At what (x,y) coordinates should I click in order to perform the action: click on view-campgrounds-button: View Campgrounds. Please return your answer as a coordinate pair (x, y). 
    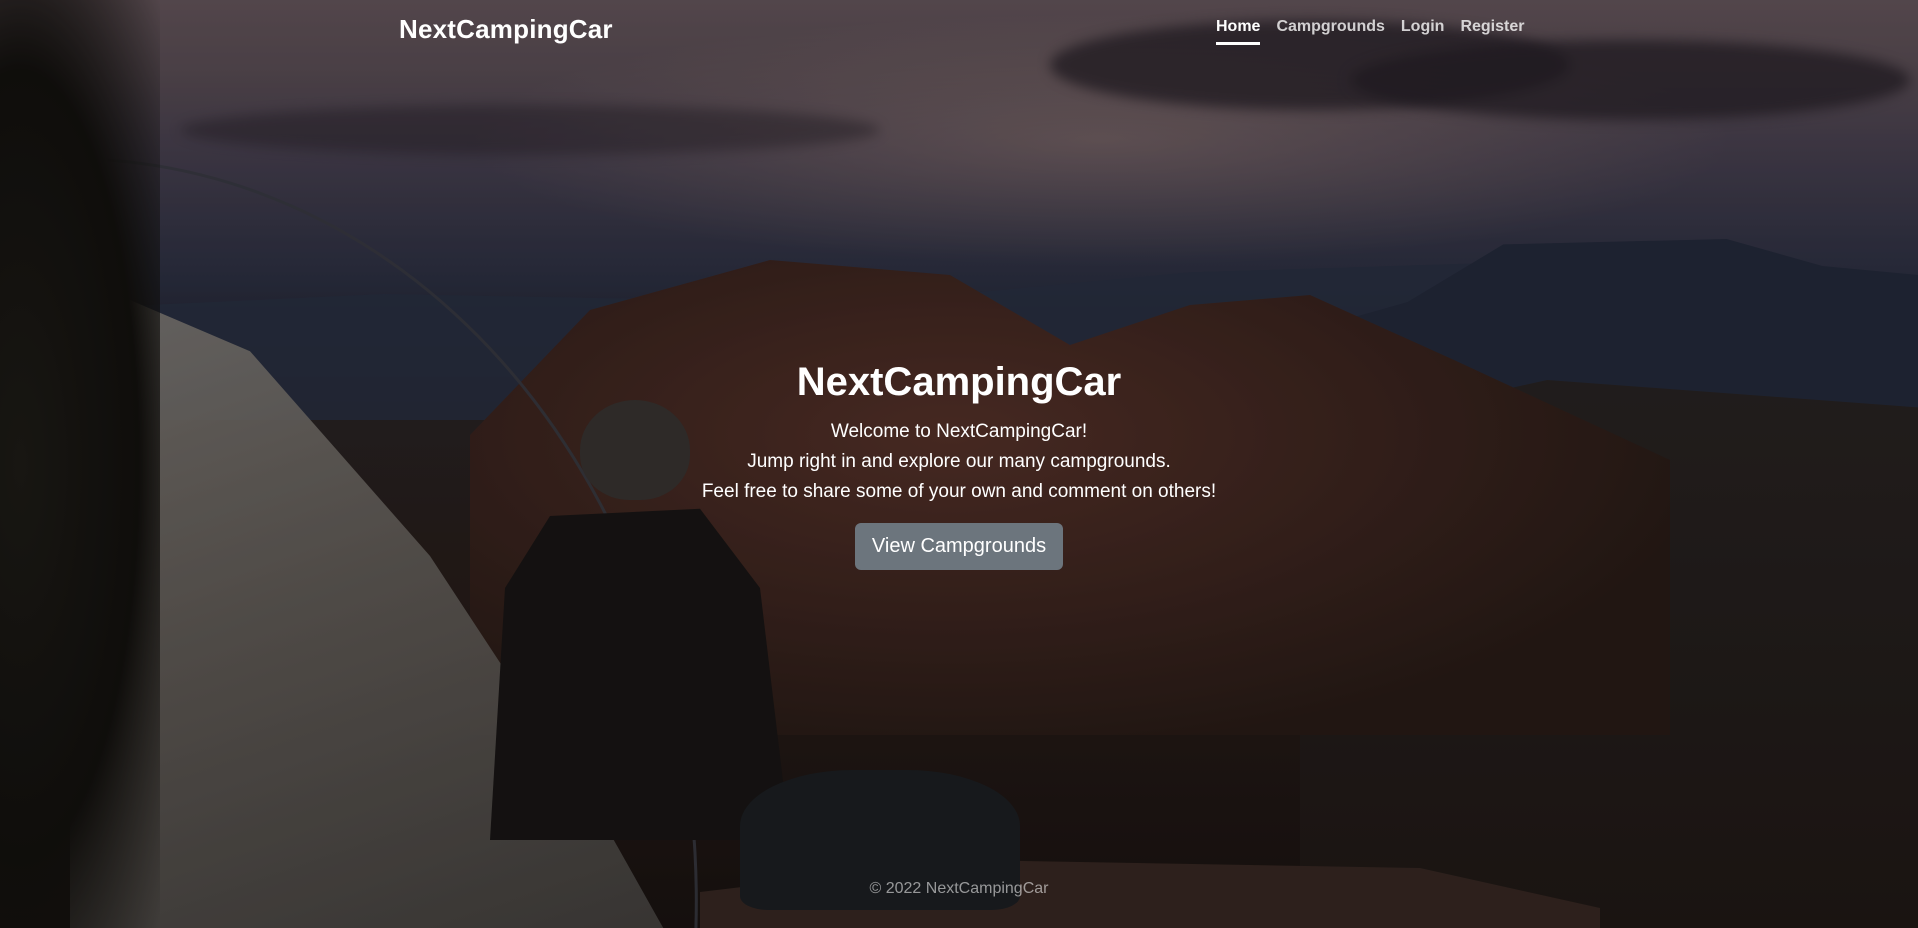
    Looking at the image, I should click on (959, 546).